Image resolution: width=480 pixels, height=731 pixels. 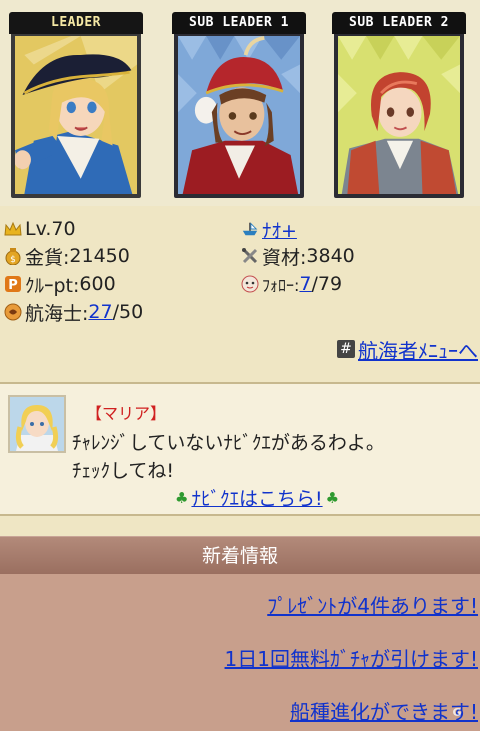 I want to click on sub-leader-2-portrait, so click(x=399, y=115).